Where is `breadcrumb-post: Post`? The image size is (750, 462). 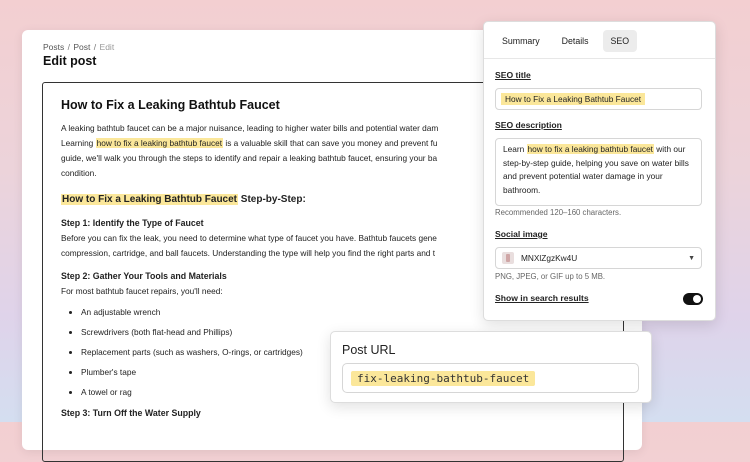
breadcrumb-post: Post is located at coordinates (81, 47).